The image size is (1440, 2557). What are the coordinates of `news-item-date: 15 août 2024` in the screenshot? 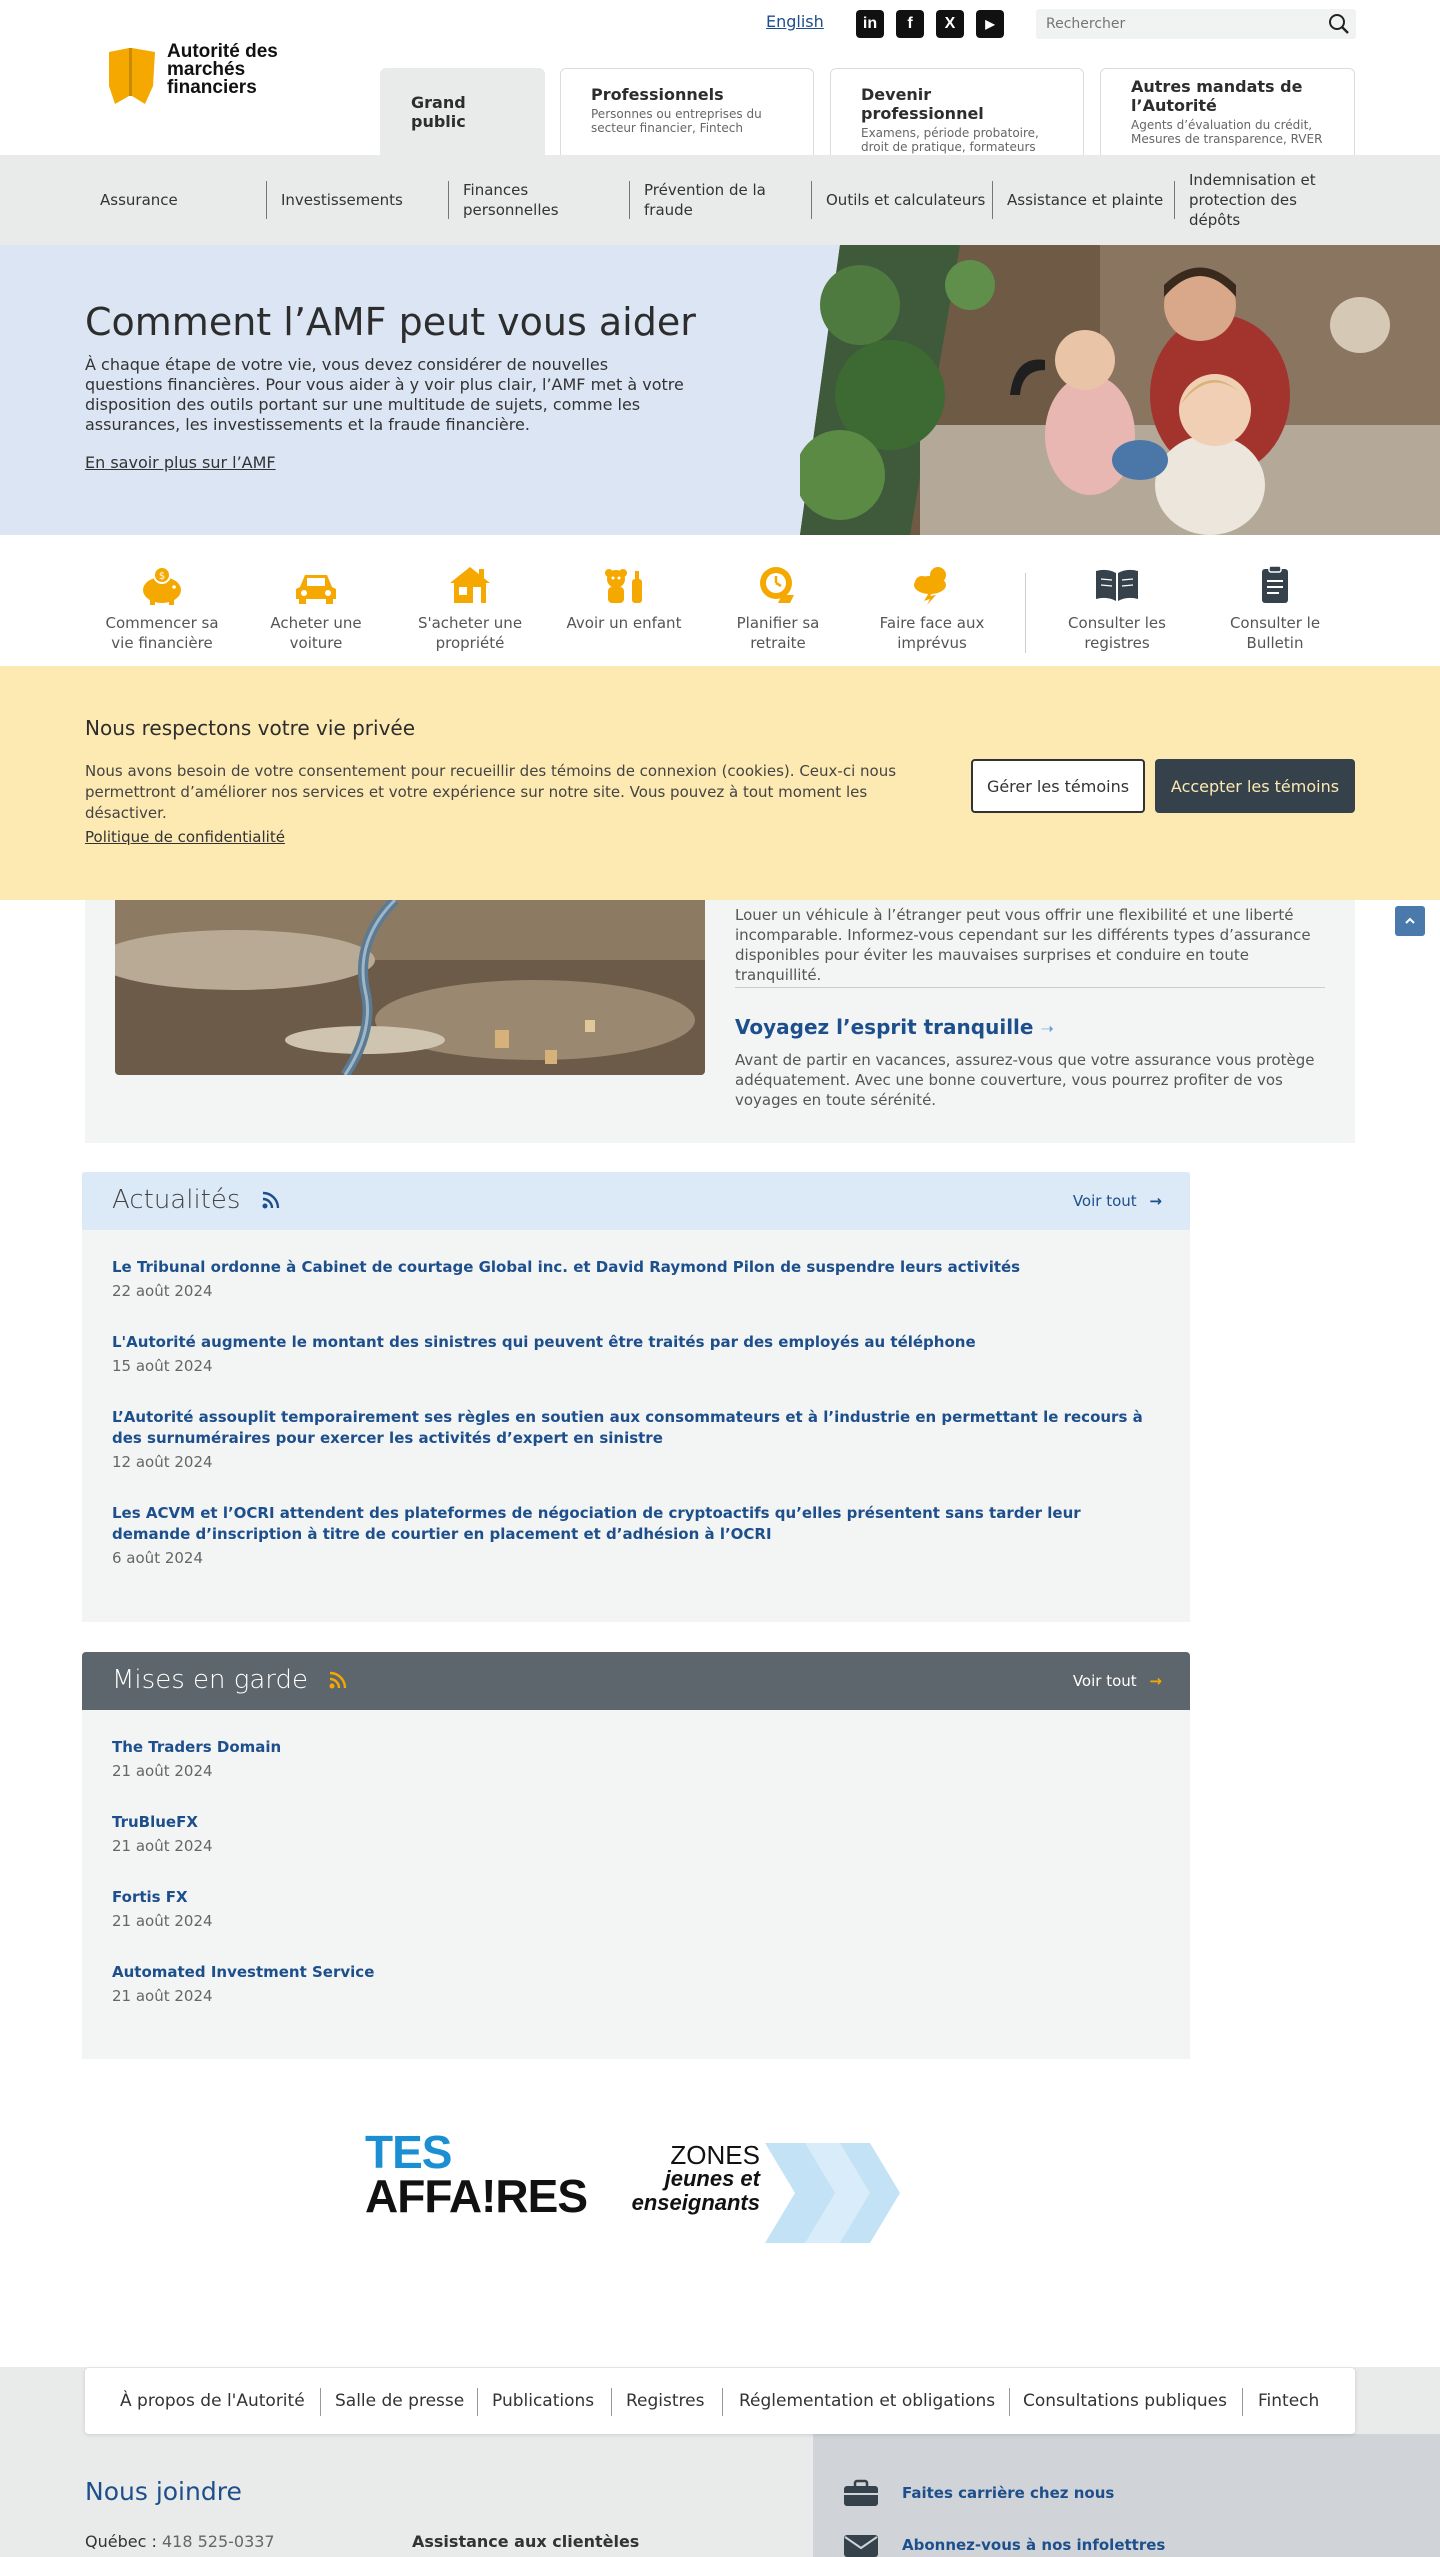 It's located at (162, 1366).